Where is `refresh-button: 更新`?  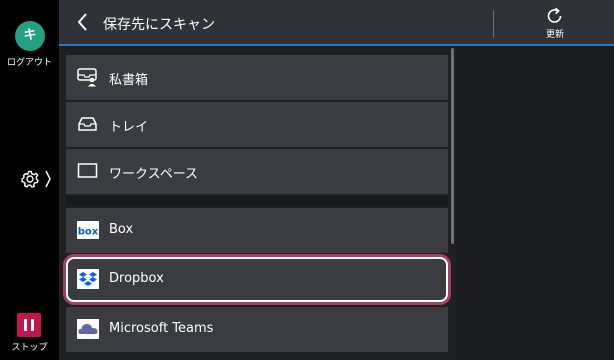 refresh-button: 更新 is located at coordinates (555, 24).